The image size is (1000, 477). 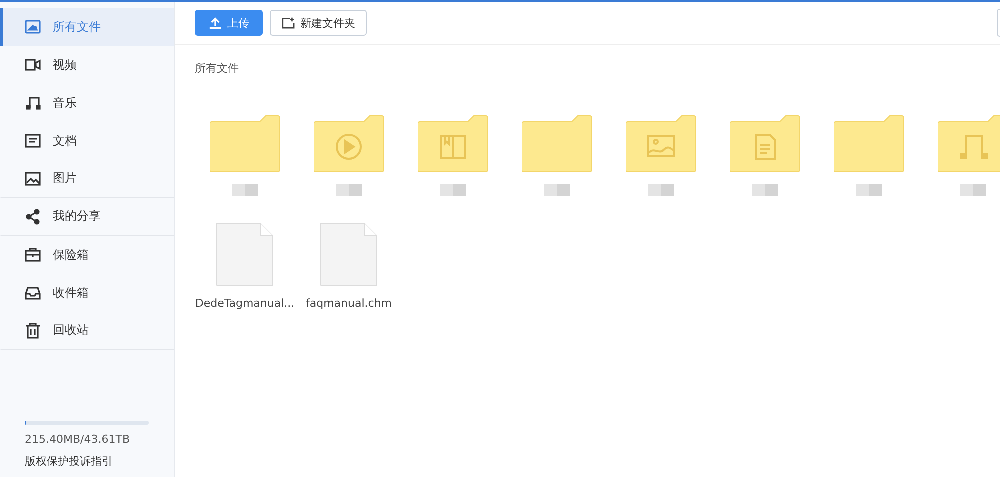 I want to click on music-note-icon, so click(x=33, y=103).